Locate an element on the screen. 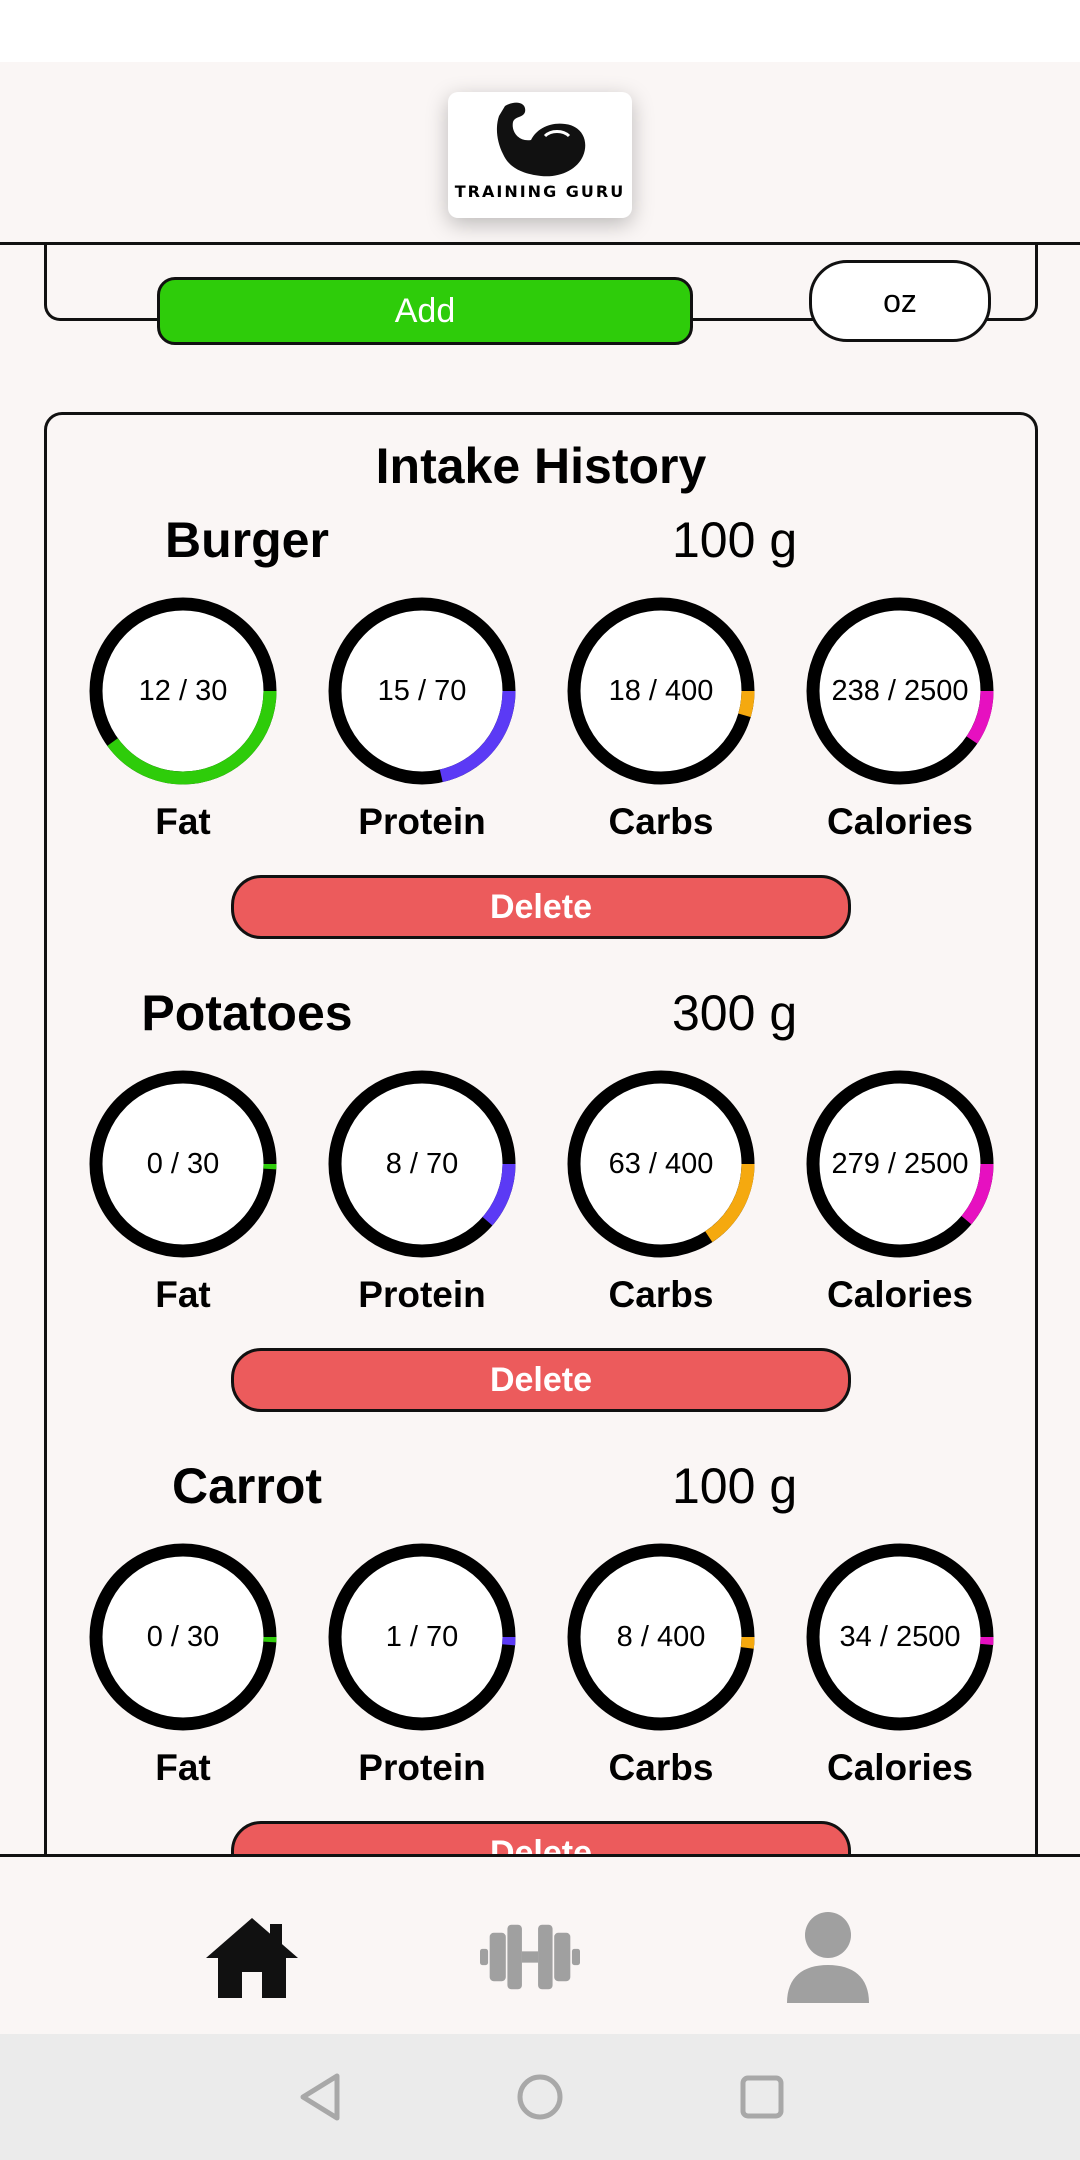 Image resolution: width=1080 pixels, height=2160 pixels. nav-profile is located at coordinates (828, 1957).